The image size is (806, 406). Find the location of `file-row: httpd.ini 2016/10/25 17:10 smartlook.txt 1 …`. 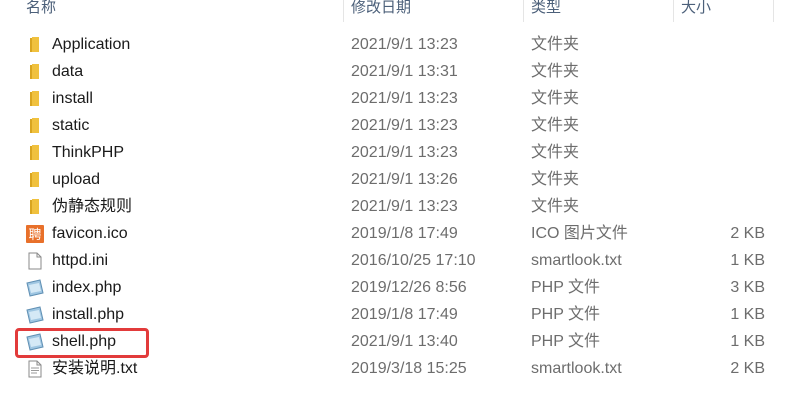

file-row: httpd.ini 2016/10/25 17:10 smartlook.txt 1 … is located at coordinates (390, 260).